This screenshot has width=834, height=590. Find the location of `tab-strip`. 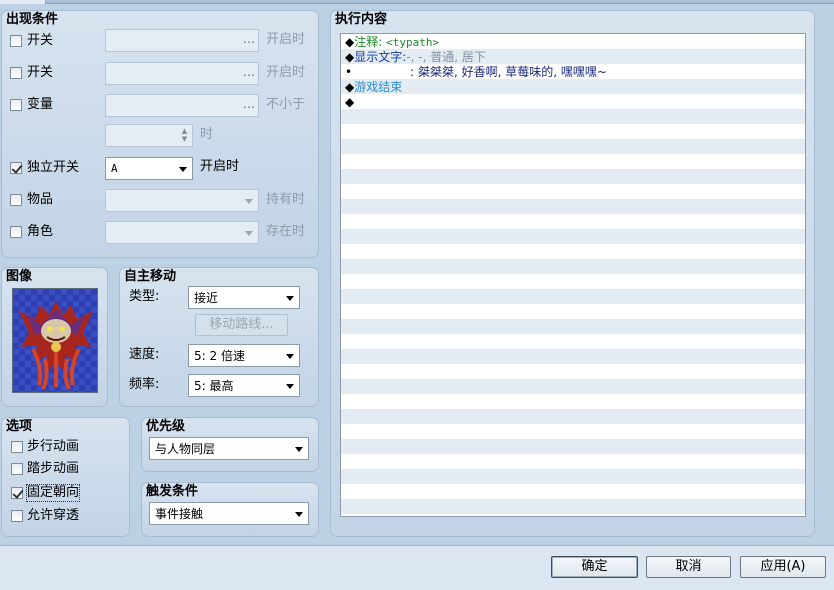

tab-strip is located at coordinates (417, 2).